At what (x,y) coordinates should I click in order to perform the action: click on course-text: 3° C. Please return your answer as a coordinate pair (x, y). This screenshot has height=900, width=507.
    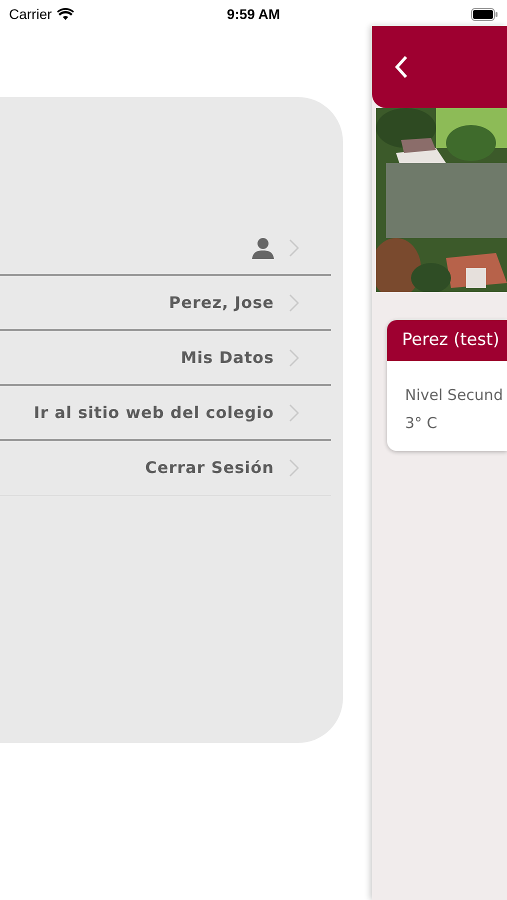
    Looking at the image, I should click on (421, 423).